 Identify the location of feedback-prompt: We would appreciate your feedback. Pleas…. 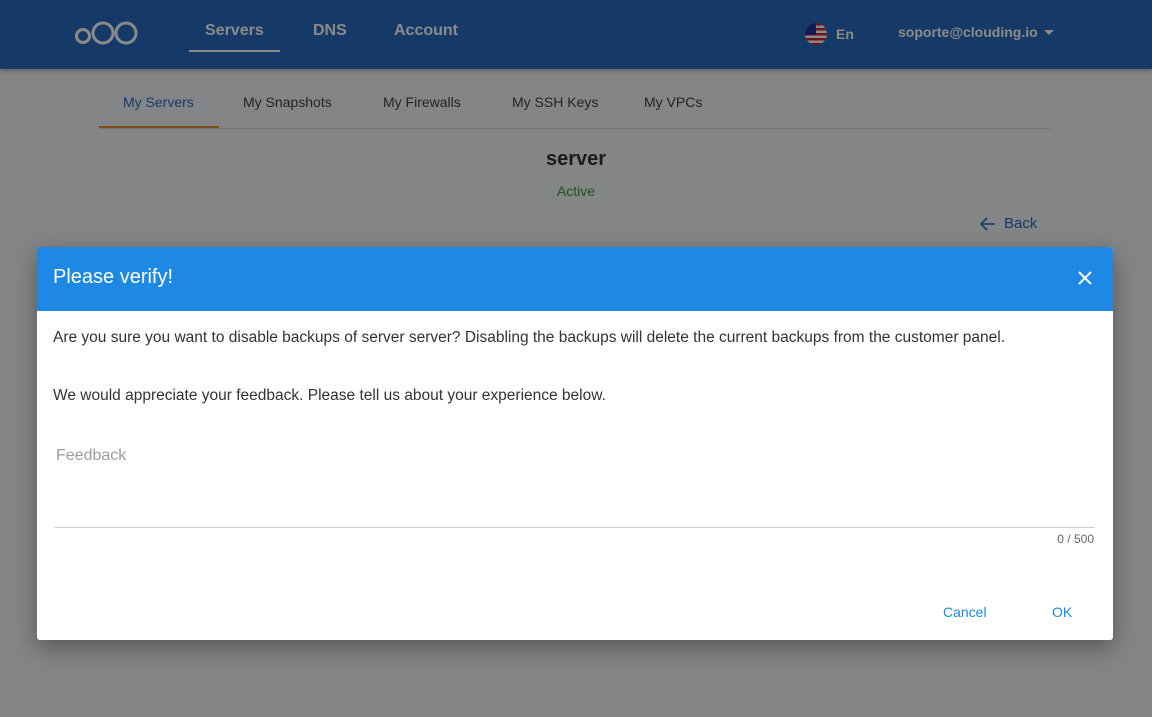
(329, 395).